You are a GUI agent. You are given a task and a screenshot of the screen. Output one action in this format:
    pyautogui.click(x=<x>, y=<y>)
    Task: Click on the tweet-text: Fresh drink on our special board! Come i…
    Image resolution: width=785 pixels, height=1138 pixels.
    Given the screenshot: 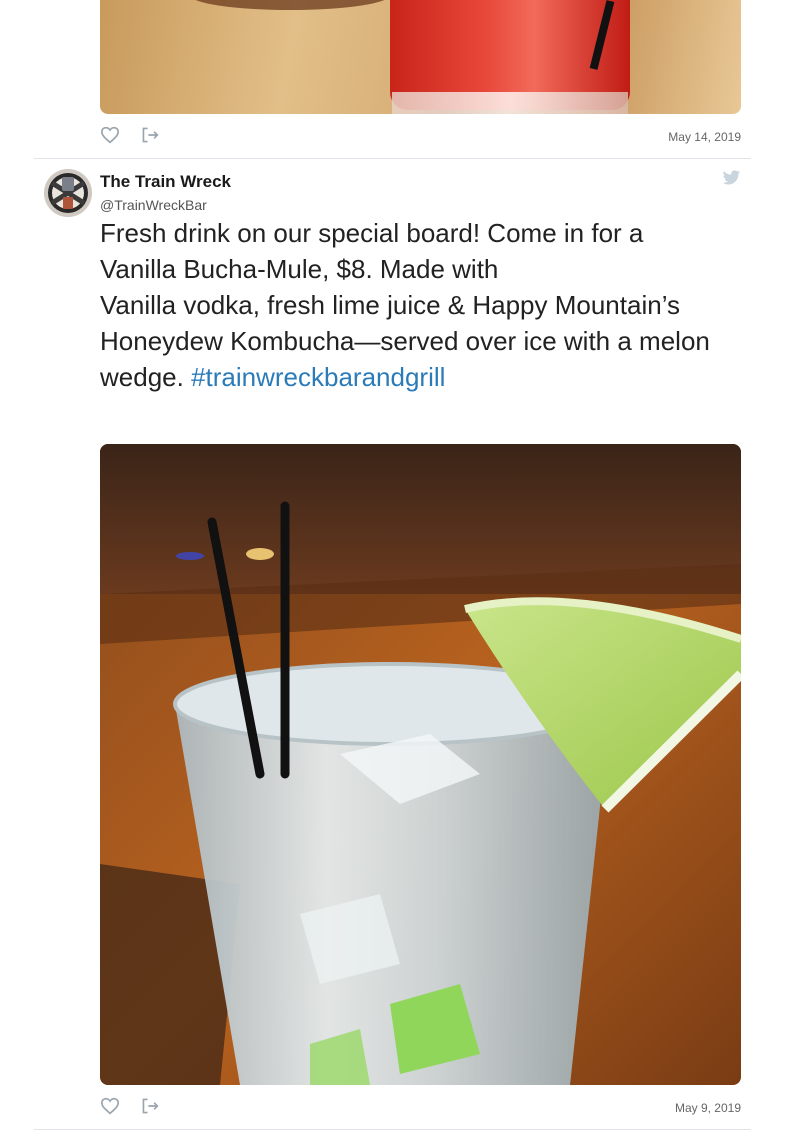 What is the action you would take?
    pyautogui.click(x=422, y=305)
    